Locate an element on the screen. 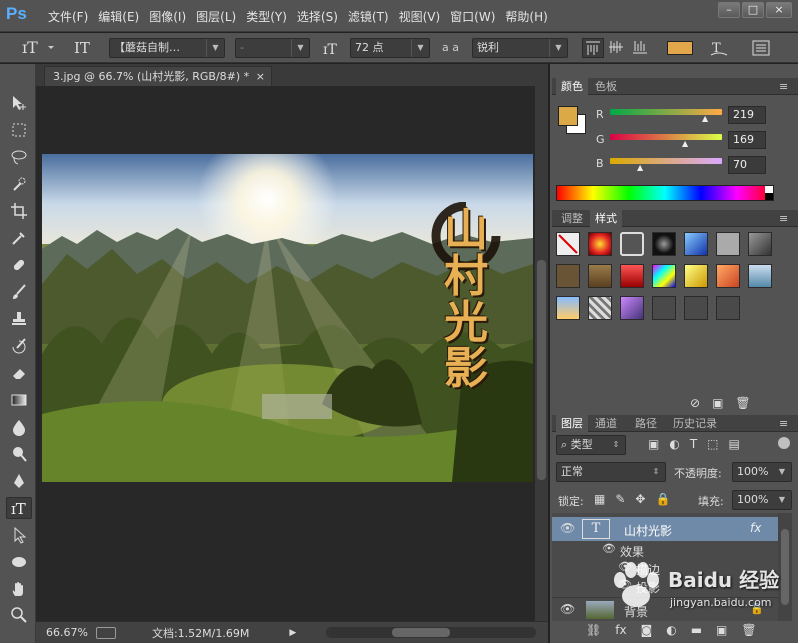  delete-style-icon: 🗑 is located at coordinates (742, 403).